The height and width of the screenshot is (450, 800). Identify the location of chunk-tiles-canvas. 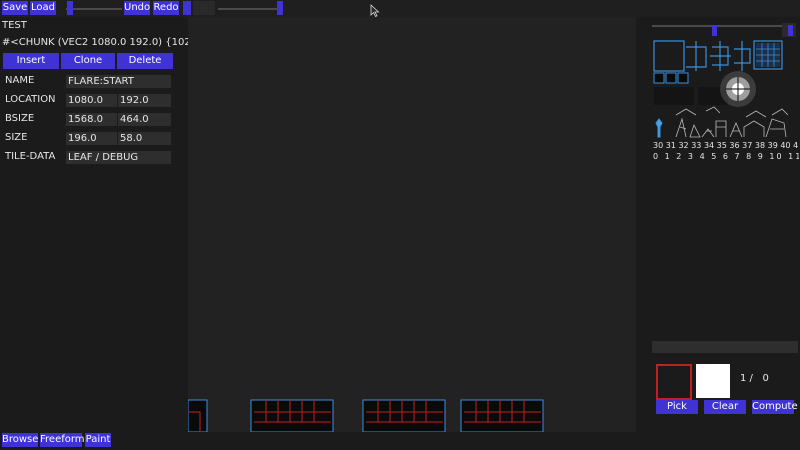
(366, 415).